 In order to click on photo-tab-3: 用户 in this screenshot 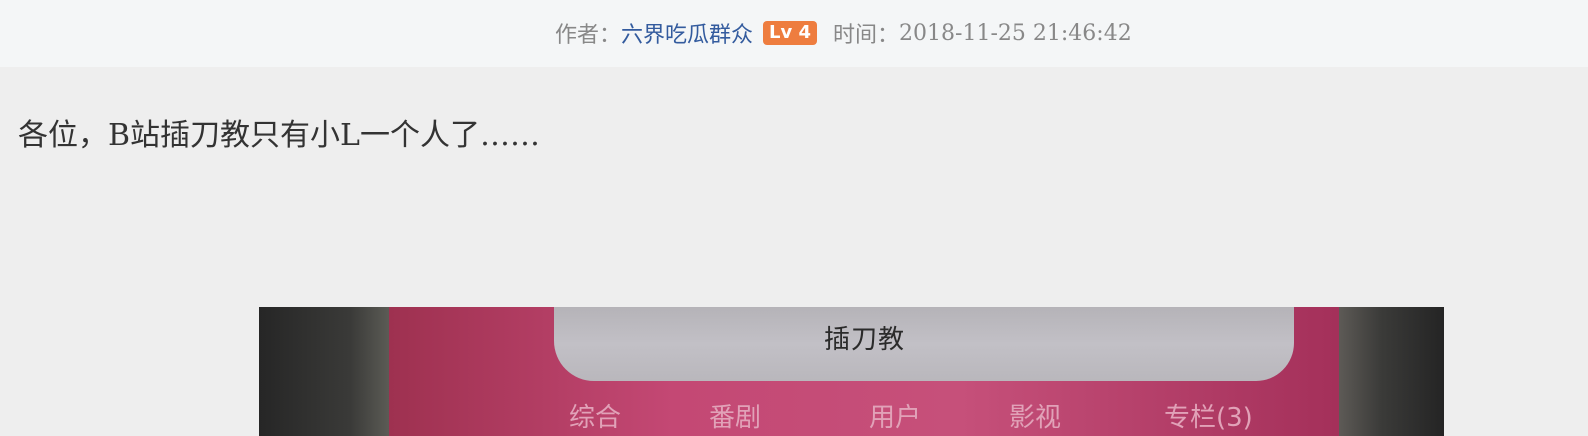, I will do `click(895, 418)`.